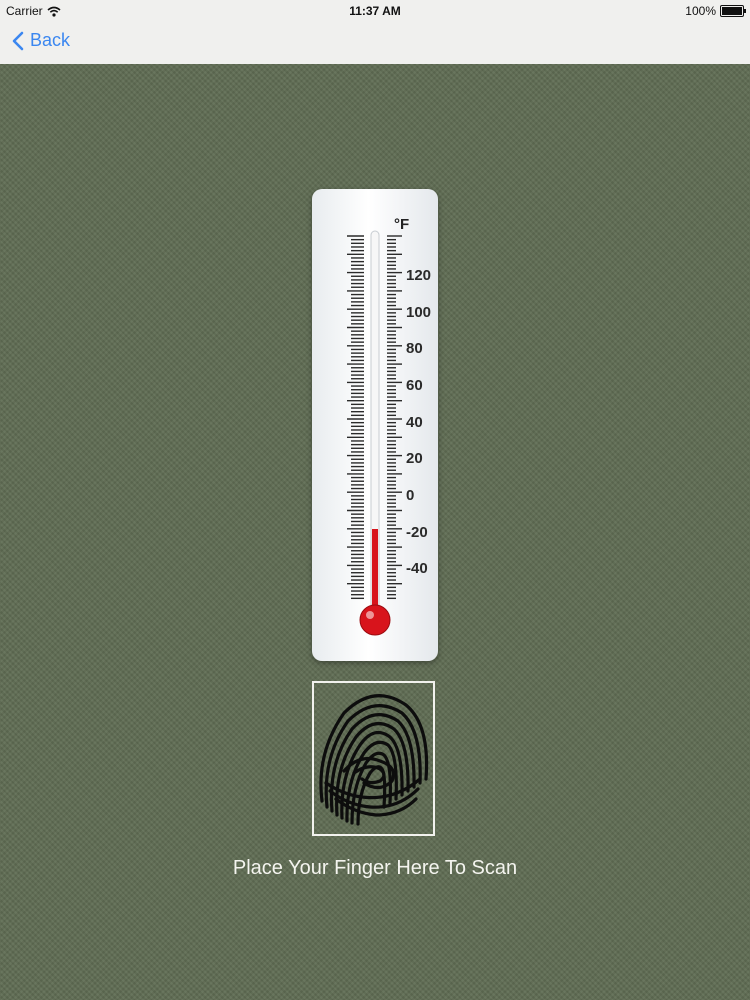 The image size is (750, 1000). Describe the element at coordinates (417, 569) in the screenshot. I see `tick-label: -40` at that location.